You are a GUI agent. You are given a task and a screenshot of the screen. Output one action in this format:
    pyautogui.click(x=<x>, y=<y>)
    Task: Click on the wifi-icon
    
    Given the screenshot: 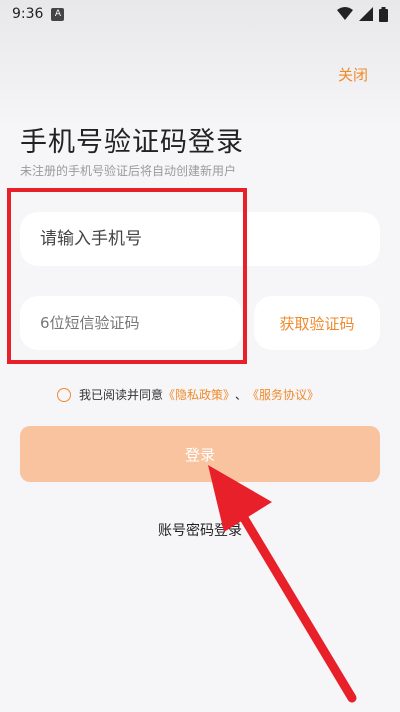 What is the action you would take?
    pyautogui.click(x=345, y=13)
    